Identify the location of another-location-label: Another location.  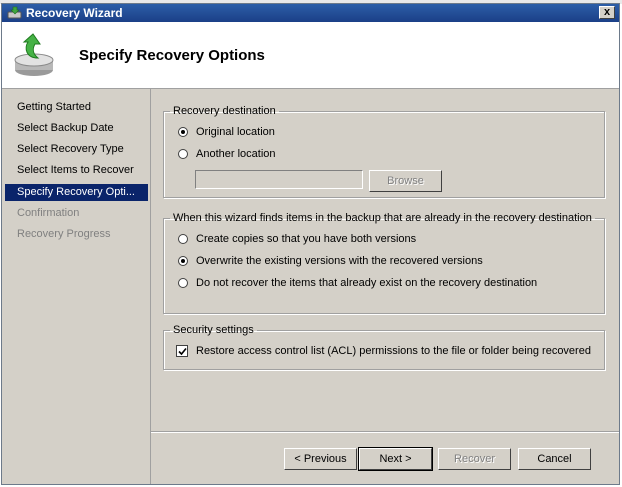
(236, 154).